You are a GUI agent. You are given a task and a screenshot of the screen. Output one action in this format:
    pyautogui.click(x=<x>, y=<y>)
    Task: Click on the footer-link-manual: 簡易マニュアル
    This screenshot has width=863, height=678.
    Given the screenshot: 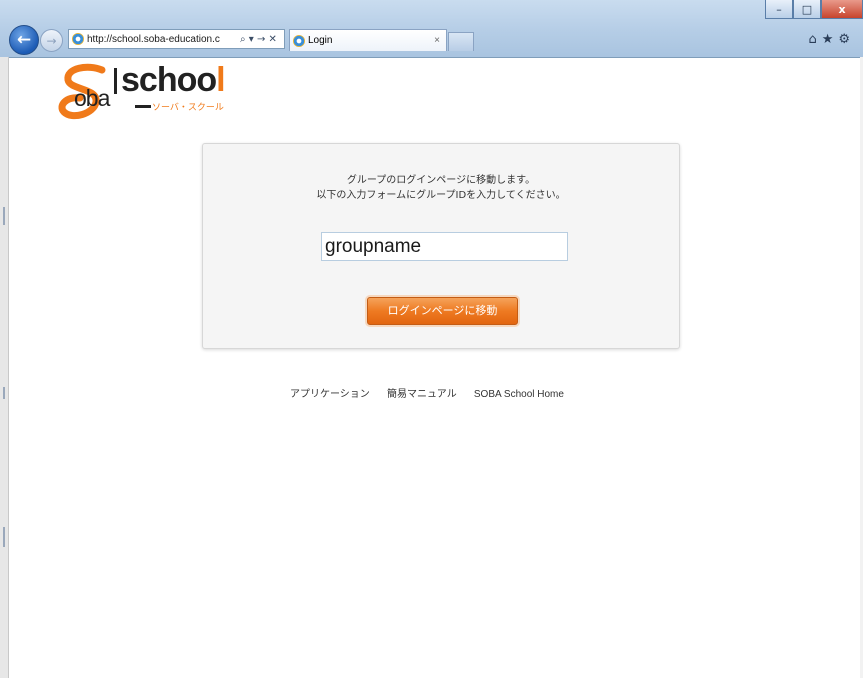 What is the action you would take?
    pyautogui.click(x=422, y=394)
    